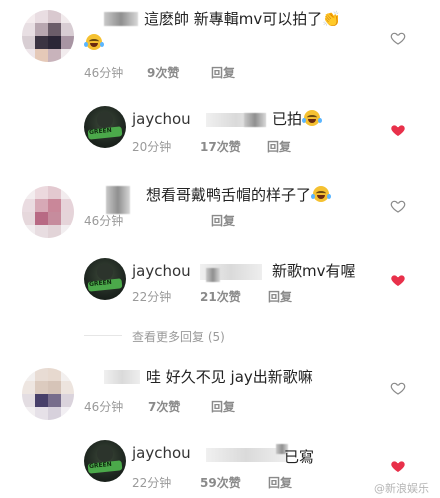 This screenshot has height=498, width=440. I want to click on like-count: 21次赞, so click(220, 297).